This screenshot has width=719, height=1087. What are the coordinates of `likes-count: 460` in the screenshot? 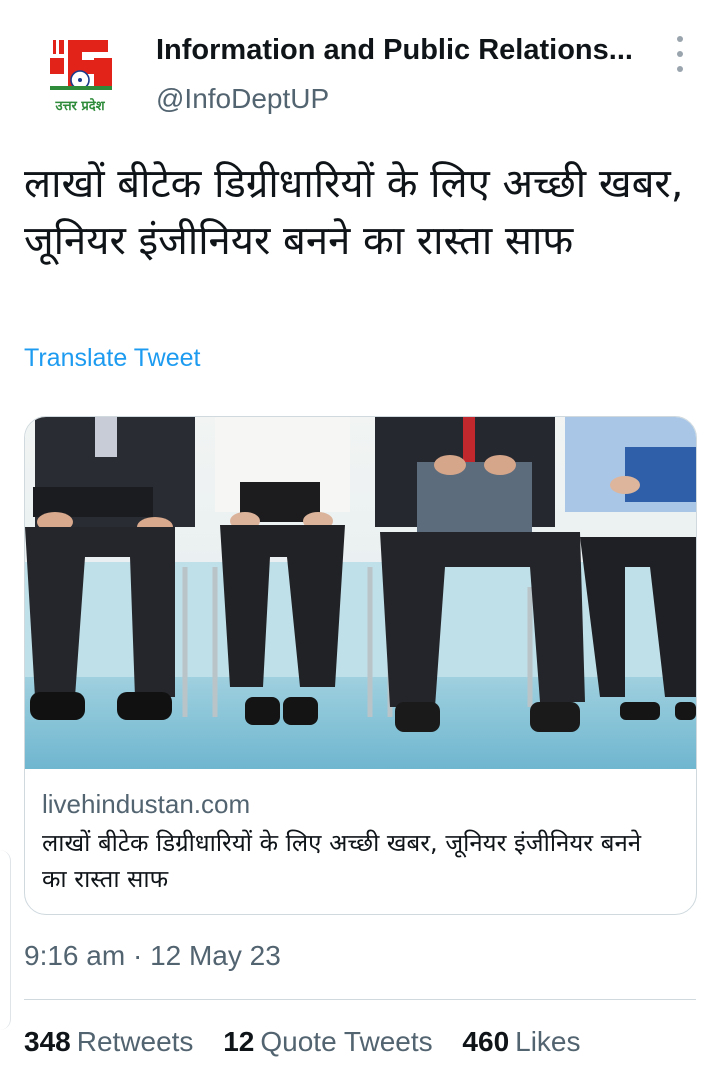 It's located at (486, 1041).